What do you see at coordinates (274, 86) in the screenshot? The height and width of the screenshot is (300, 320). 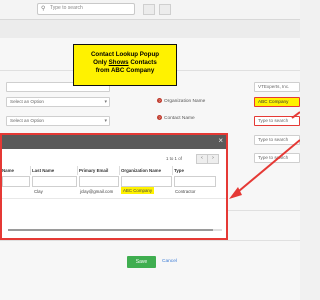 I see `company-value: VTExperts, Inc.` at bounding box center [274, 86].